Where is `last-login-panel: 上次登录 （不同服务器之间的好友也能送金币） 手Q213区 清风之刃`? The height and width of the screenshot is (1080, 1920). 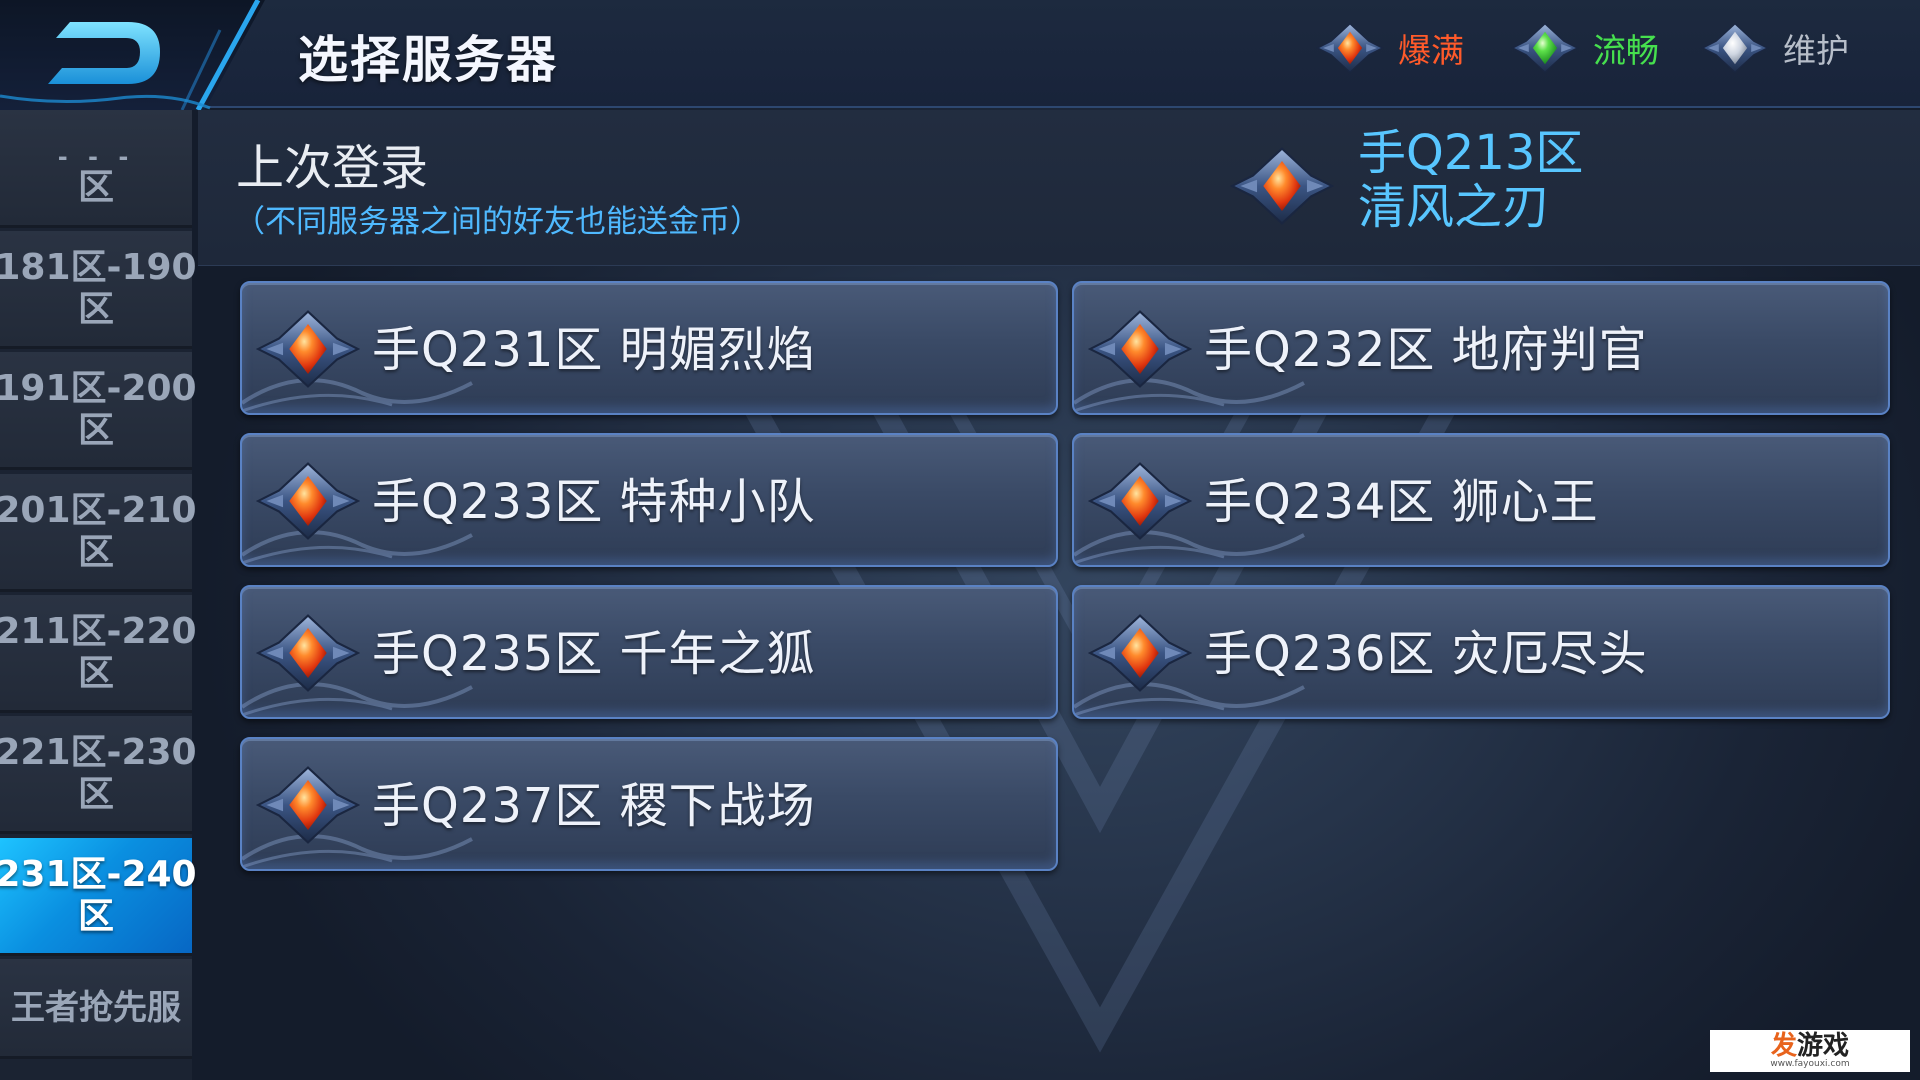
last-login-panel: 上次登录 （不同服务器之间的好友也能送金币） 手Q213区 清风之刃 is located at coordinates (1059, 188).